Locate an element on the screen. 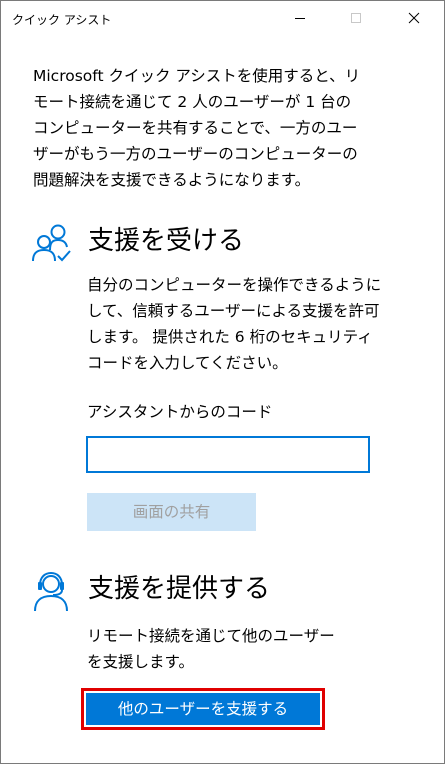 The height and width of the screenshot is (764, 445). close-button is located at coordinates (414, 18).